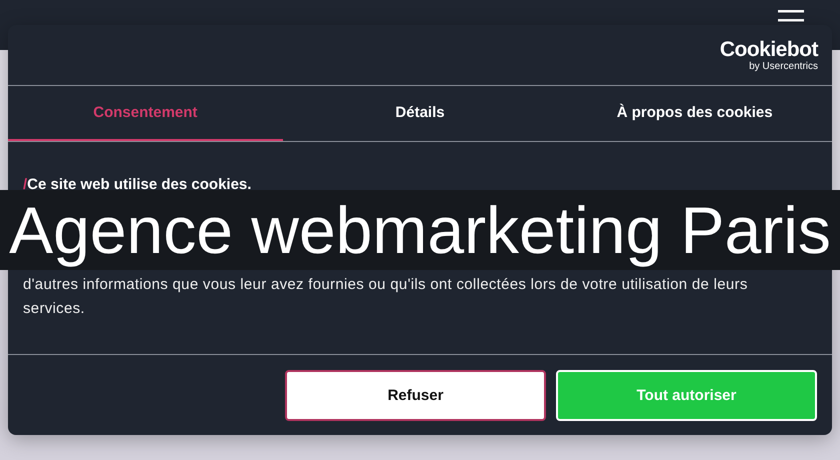 Image resolution: width=840 pixels, height=460 pixels. Describe the element at coordinates (386, 297) in the screenshot. I see `dialog-description: d'autres informations que vous leur avez fournies ou qu'ils ont collectées lors de votre utilisation de leurs services.` at that location.